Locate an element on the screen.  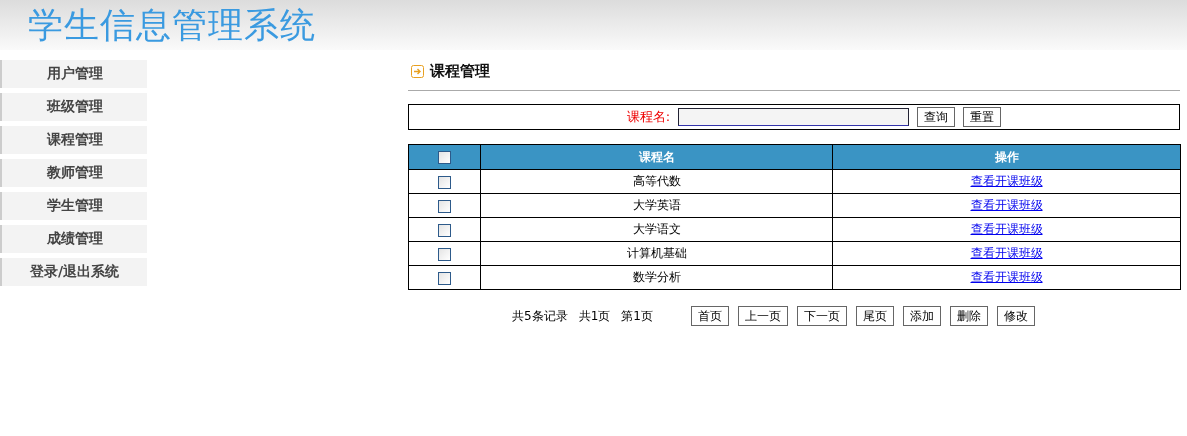
column-header: 操作 is located at coordinates (1006, 157).